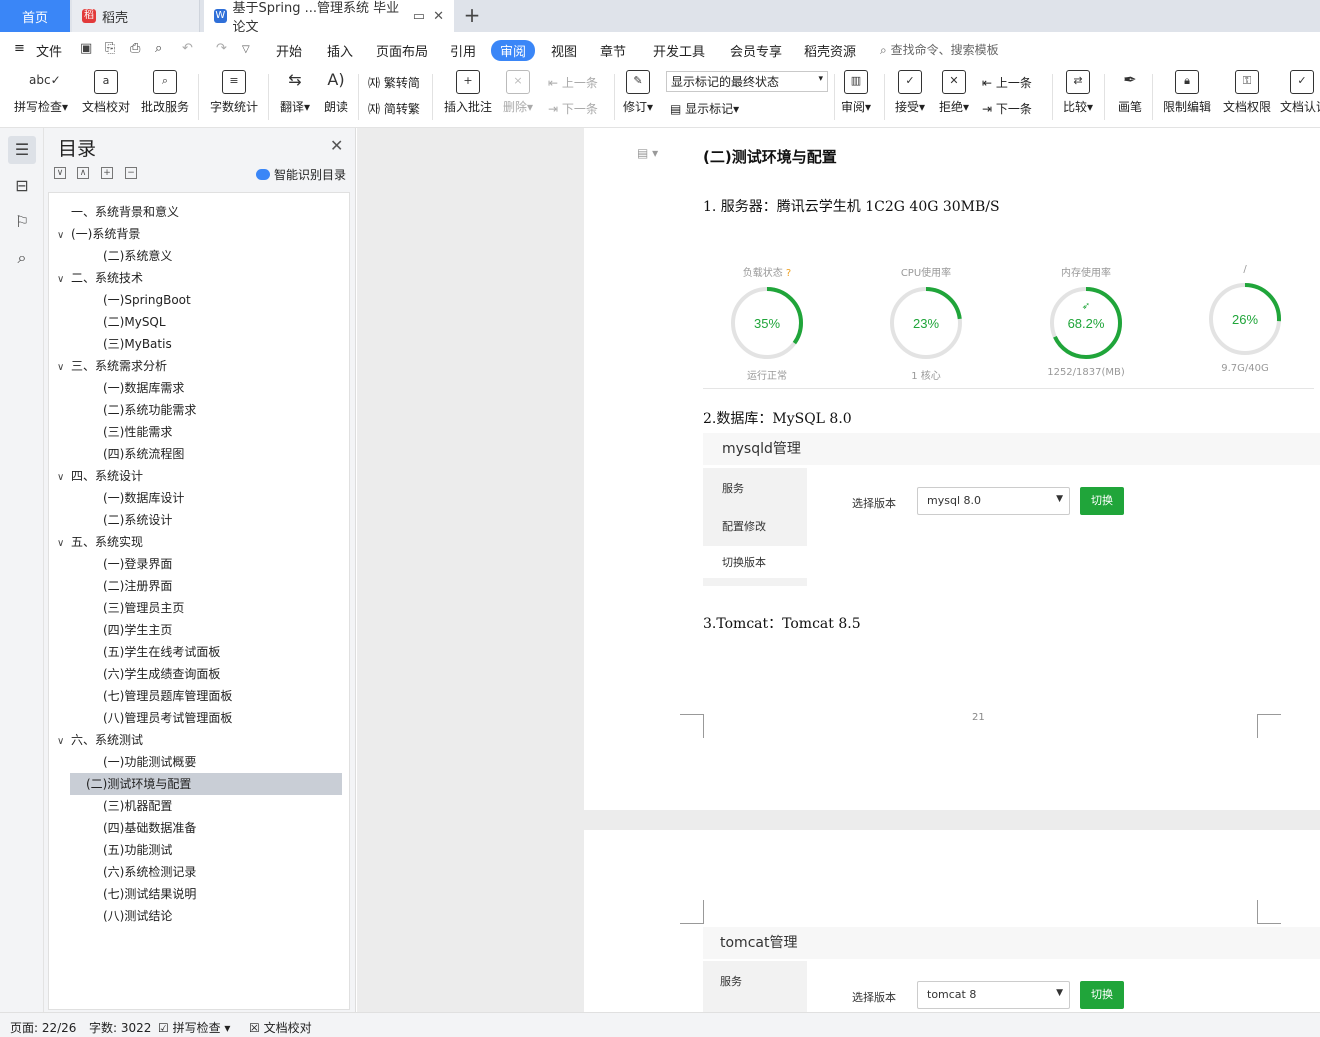 This screenshot has height=1037, width=1320. I want to click on menu-member: 会员专享, so click(756, 50).